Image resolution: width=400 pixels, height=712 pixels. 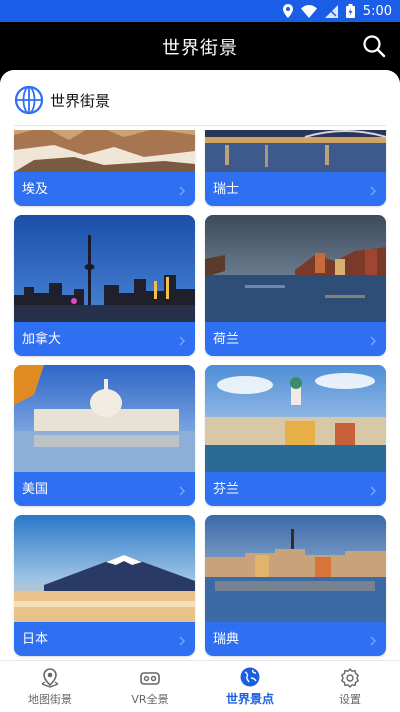 I want to click on tab-vr-panorama: VR全景, so click(x=150, y=686).